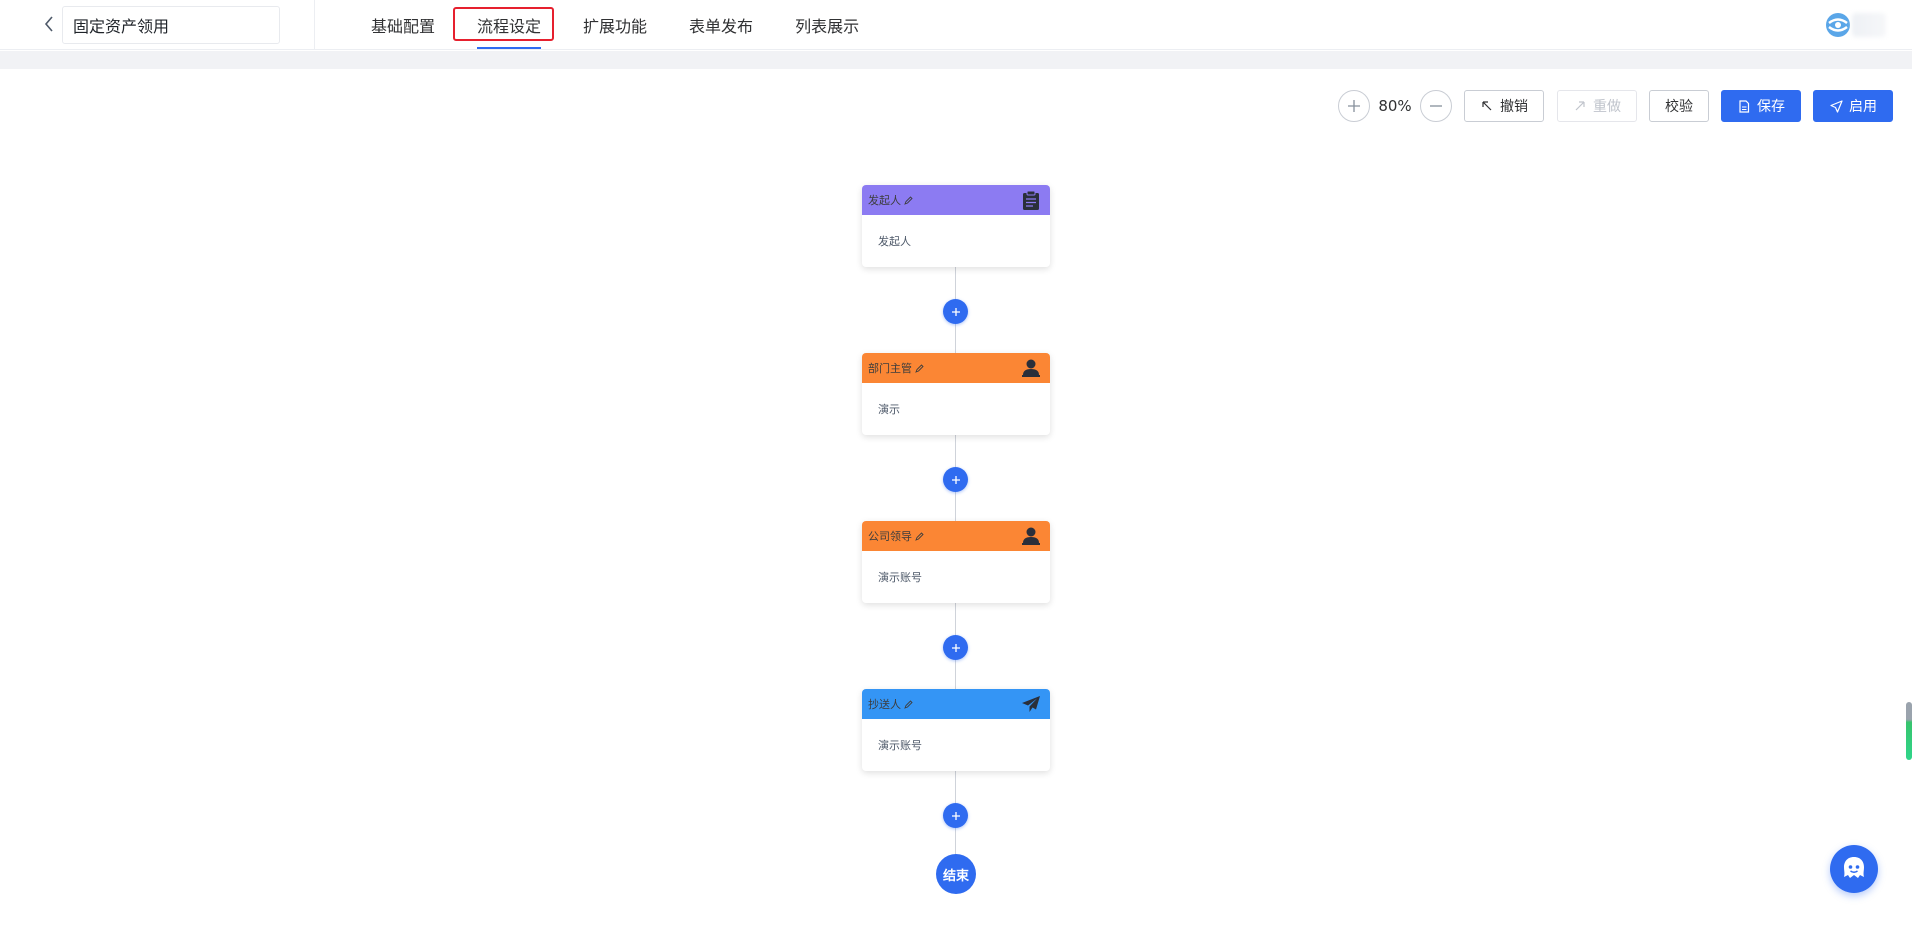 The image size is (1912, 928). What do you see at coordinates (1744, 106) in the screenshot?
I see `document-icon` at bounding box center [1744, 106].